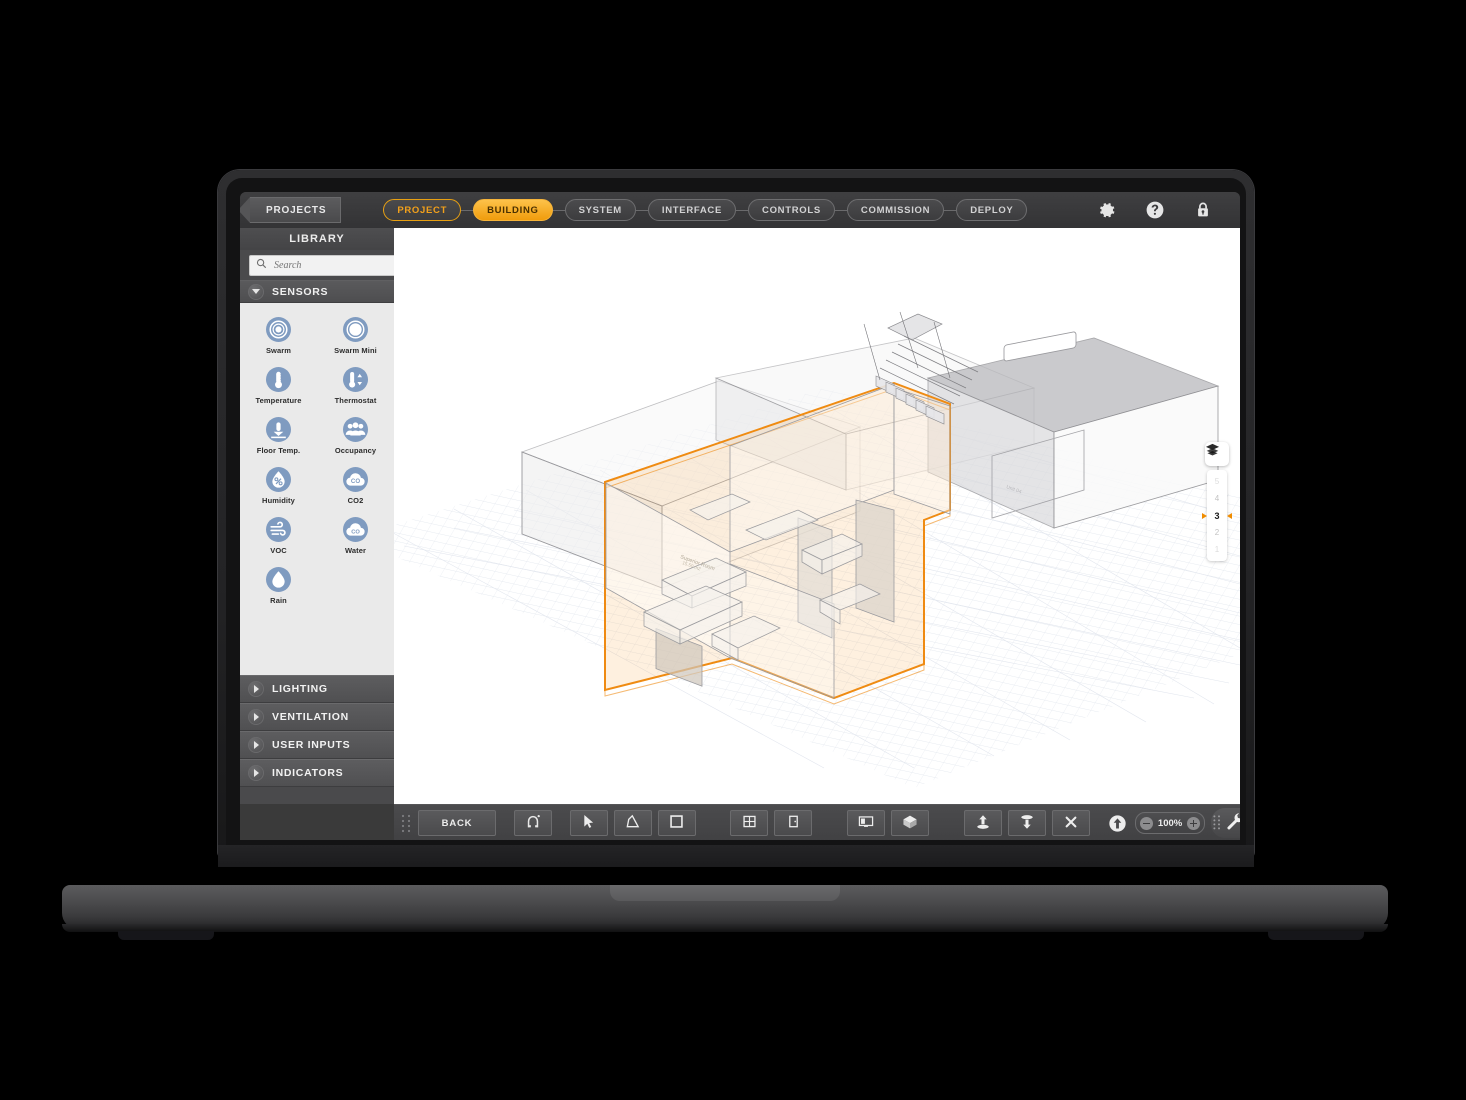 The image size is (1466, 1100). Describe the element at coordinates (300, 689) in the screenshot. I see `sidebar-section-lighting-label: LIGHTING` at that location.